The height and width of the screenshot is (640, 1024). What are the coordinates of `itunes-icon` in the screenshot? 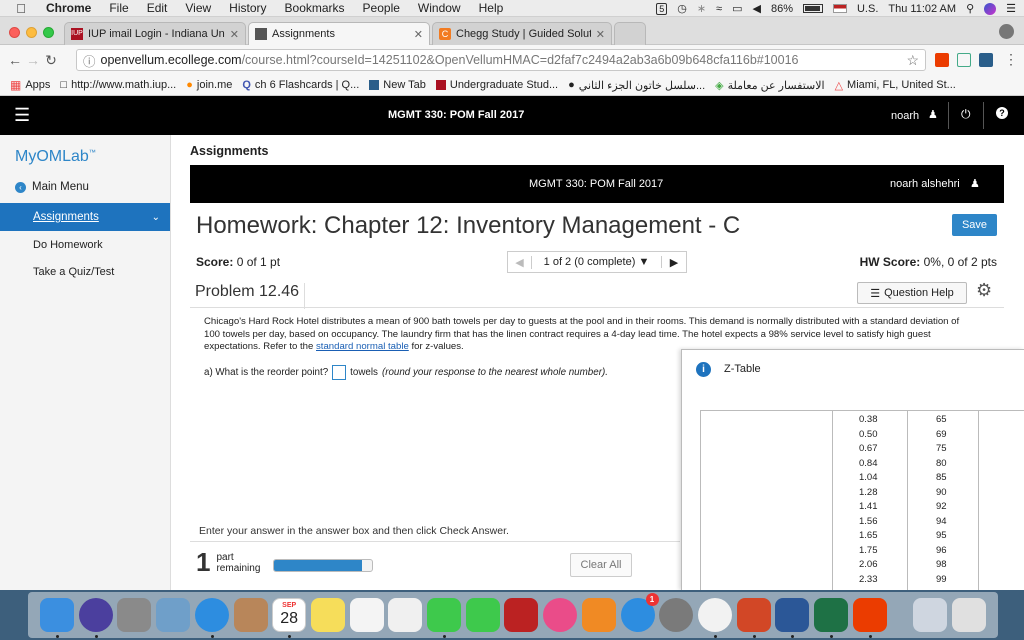 It's located at (560, 615).